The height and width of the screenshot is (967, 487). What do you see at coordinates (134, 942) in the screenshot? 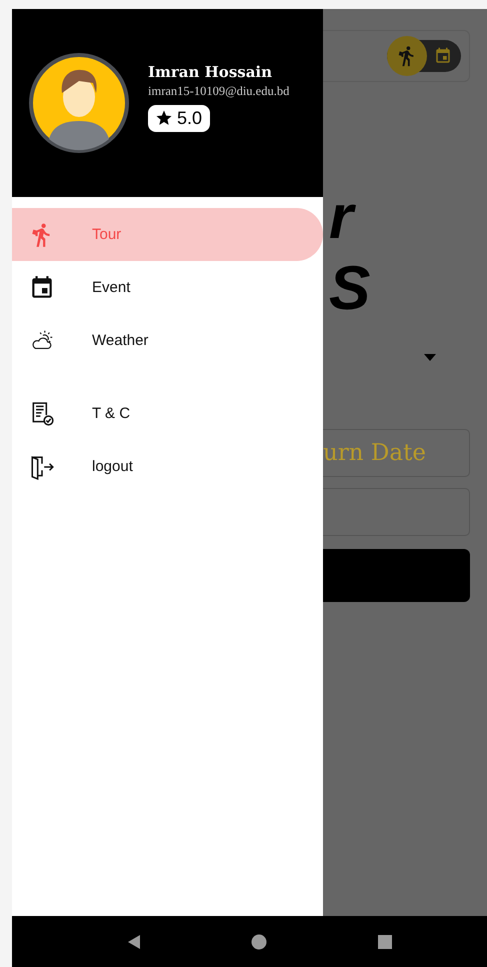
I see `back-icon` at bounding box center [134, 942].